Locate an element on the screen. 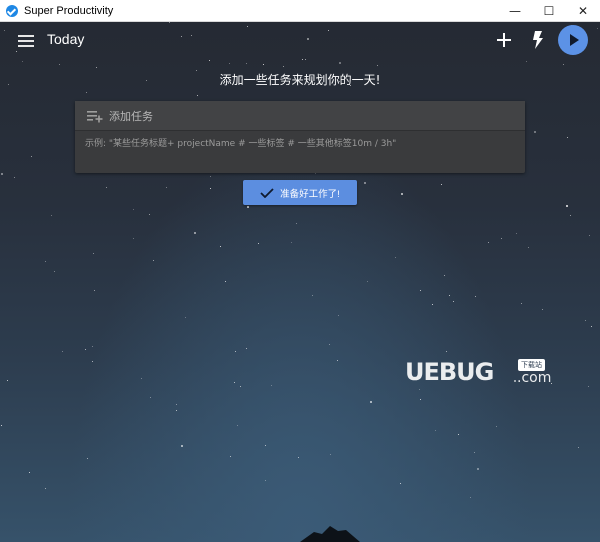  maximize-button: ☐ is located at coordinates (549, 11).